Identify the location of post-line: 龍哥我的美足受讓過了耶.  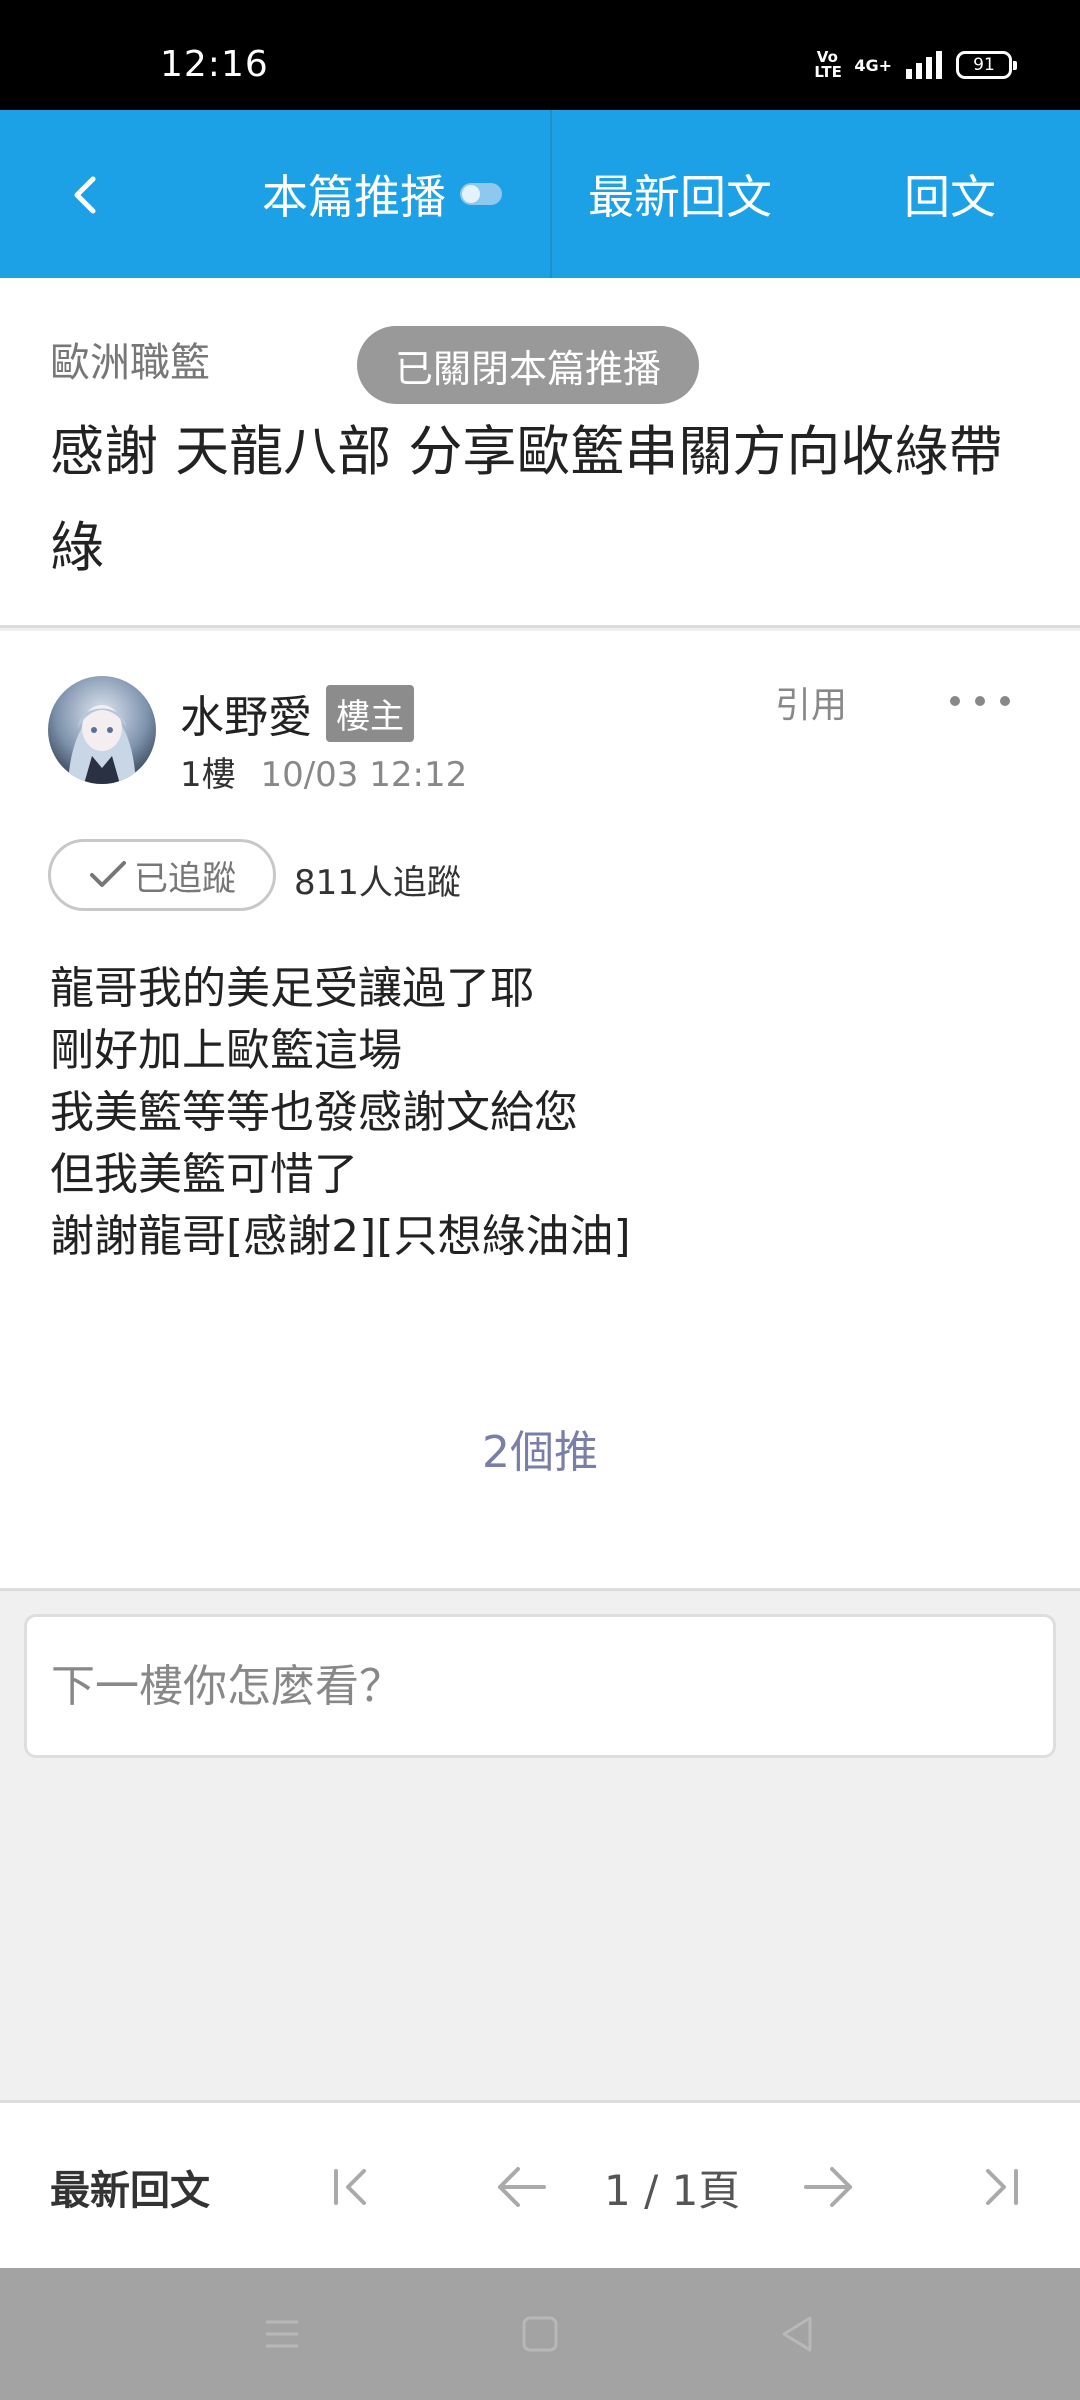
(292, 988).